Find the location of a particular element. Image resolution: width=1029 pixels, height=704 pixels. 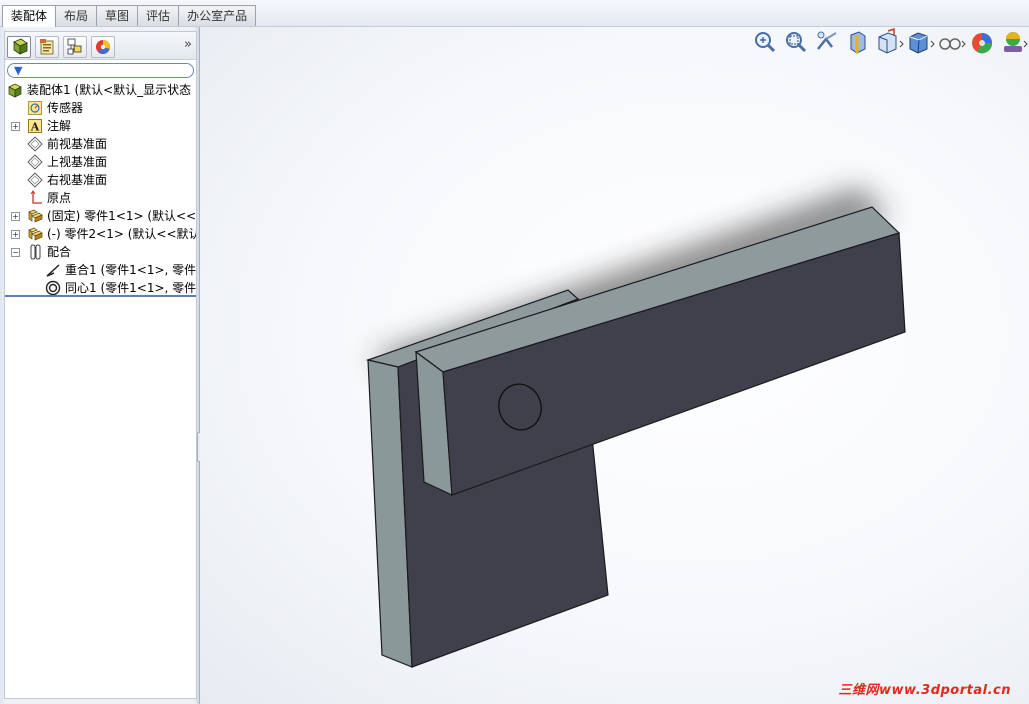

previous-view-button is located at coordinates (827, 43).